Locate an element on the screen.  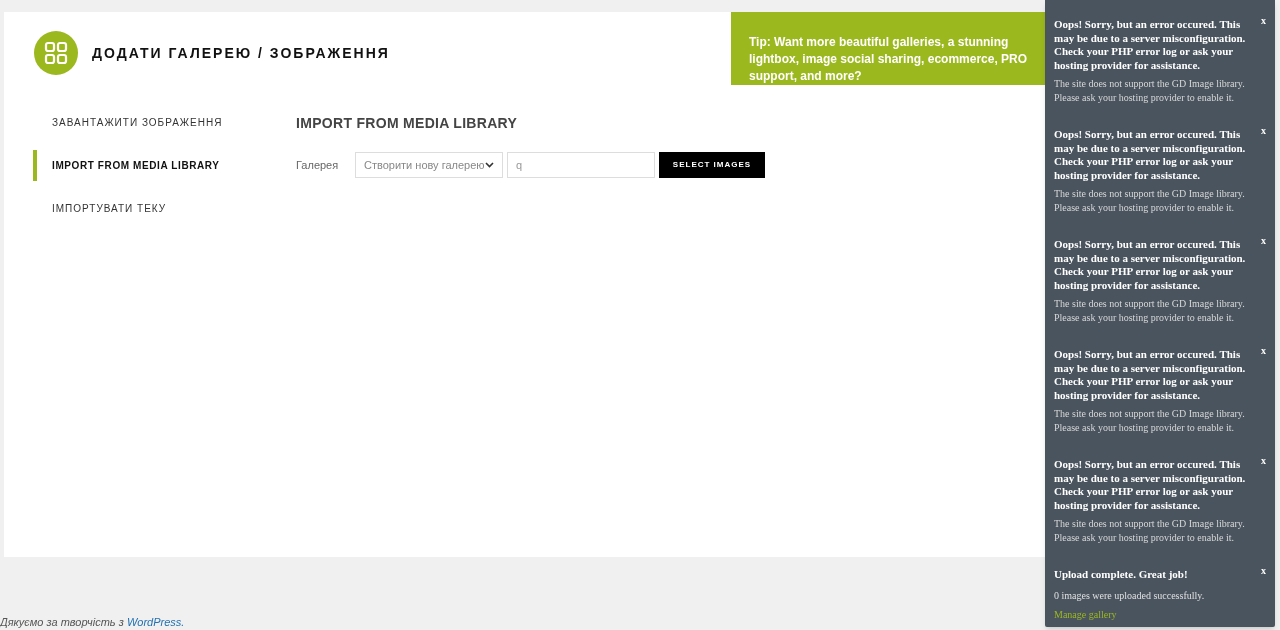
tip-text: Tip: Want more beautiful galleries, a stunning lightbox, image social sharing, ecommerce, PRO support, and more? is located at coordinates (889, 59).